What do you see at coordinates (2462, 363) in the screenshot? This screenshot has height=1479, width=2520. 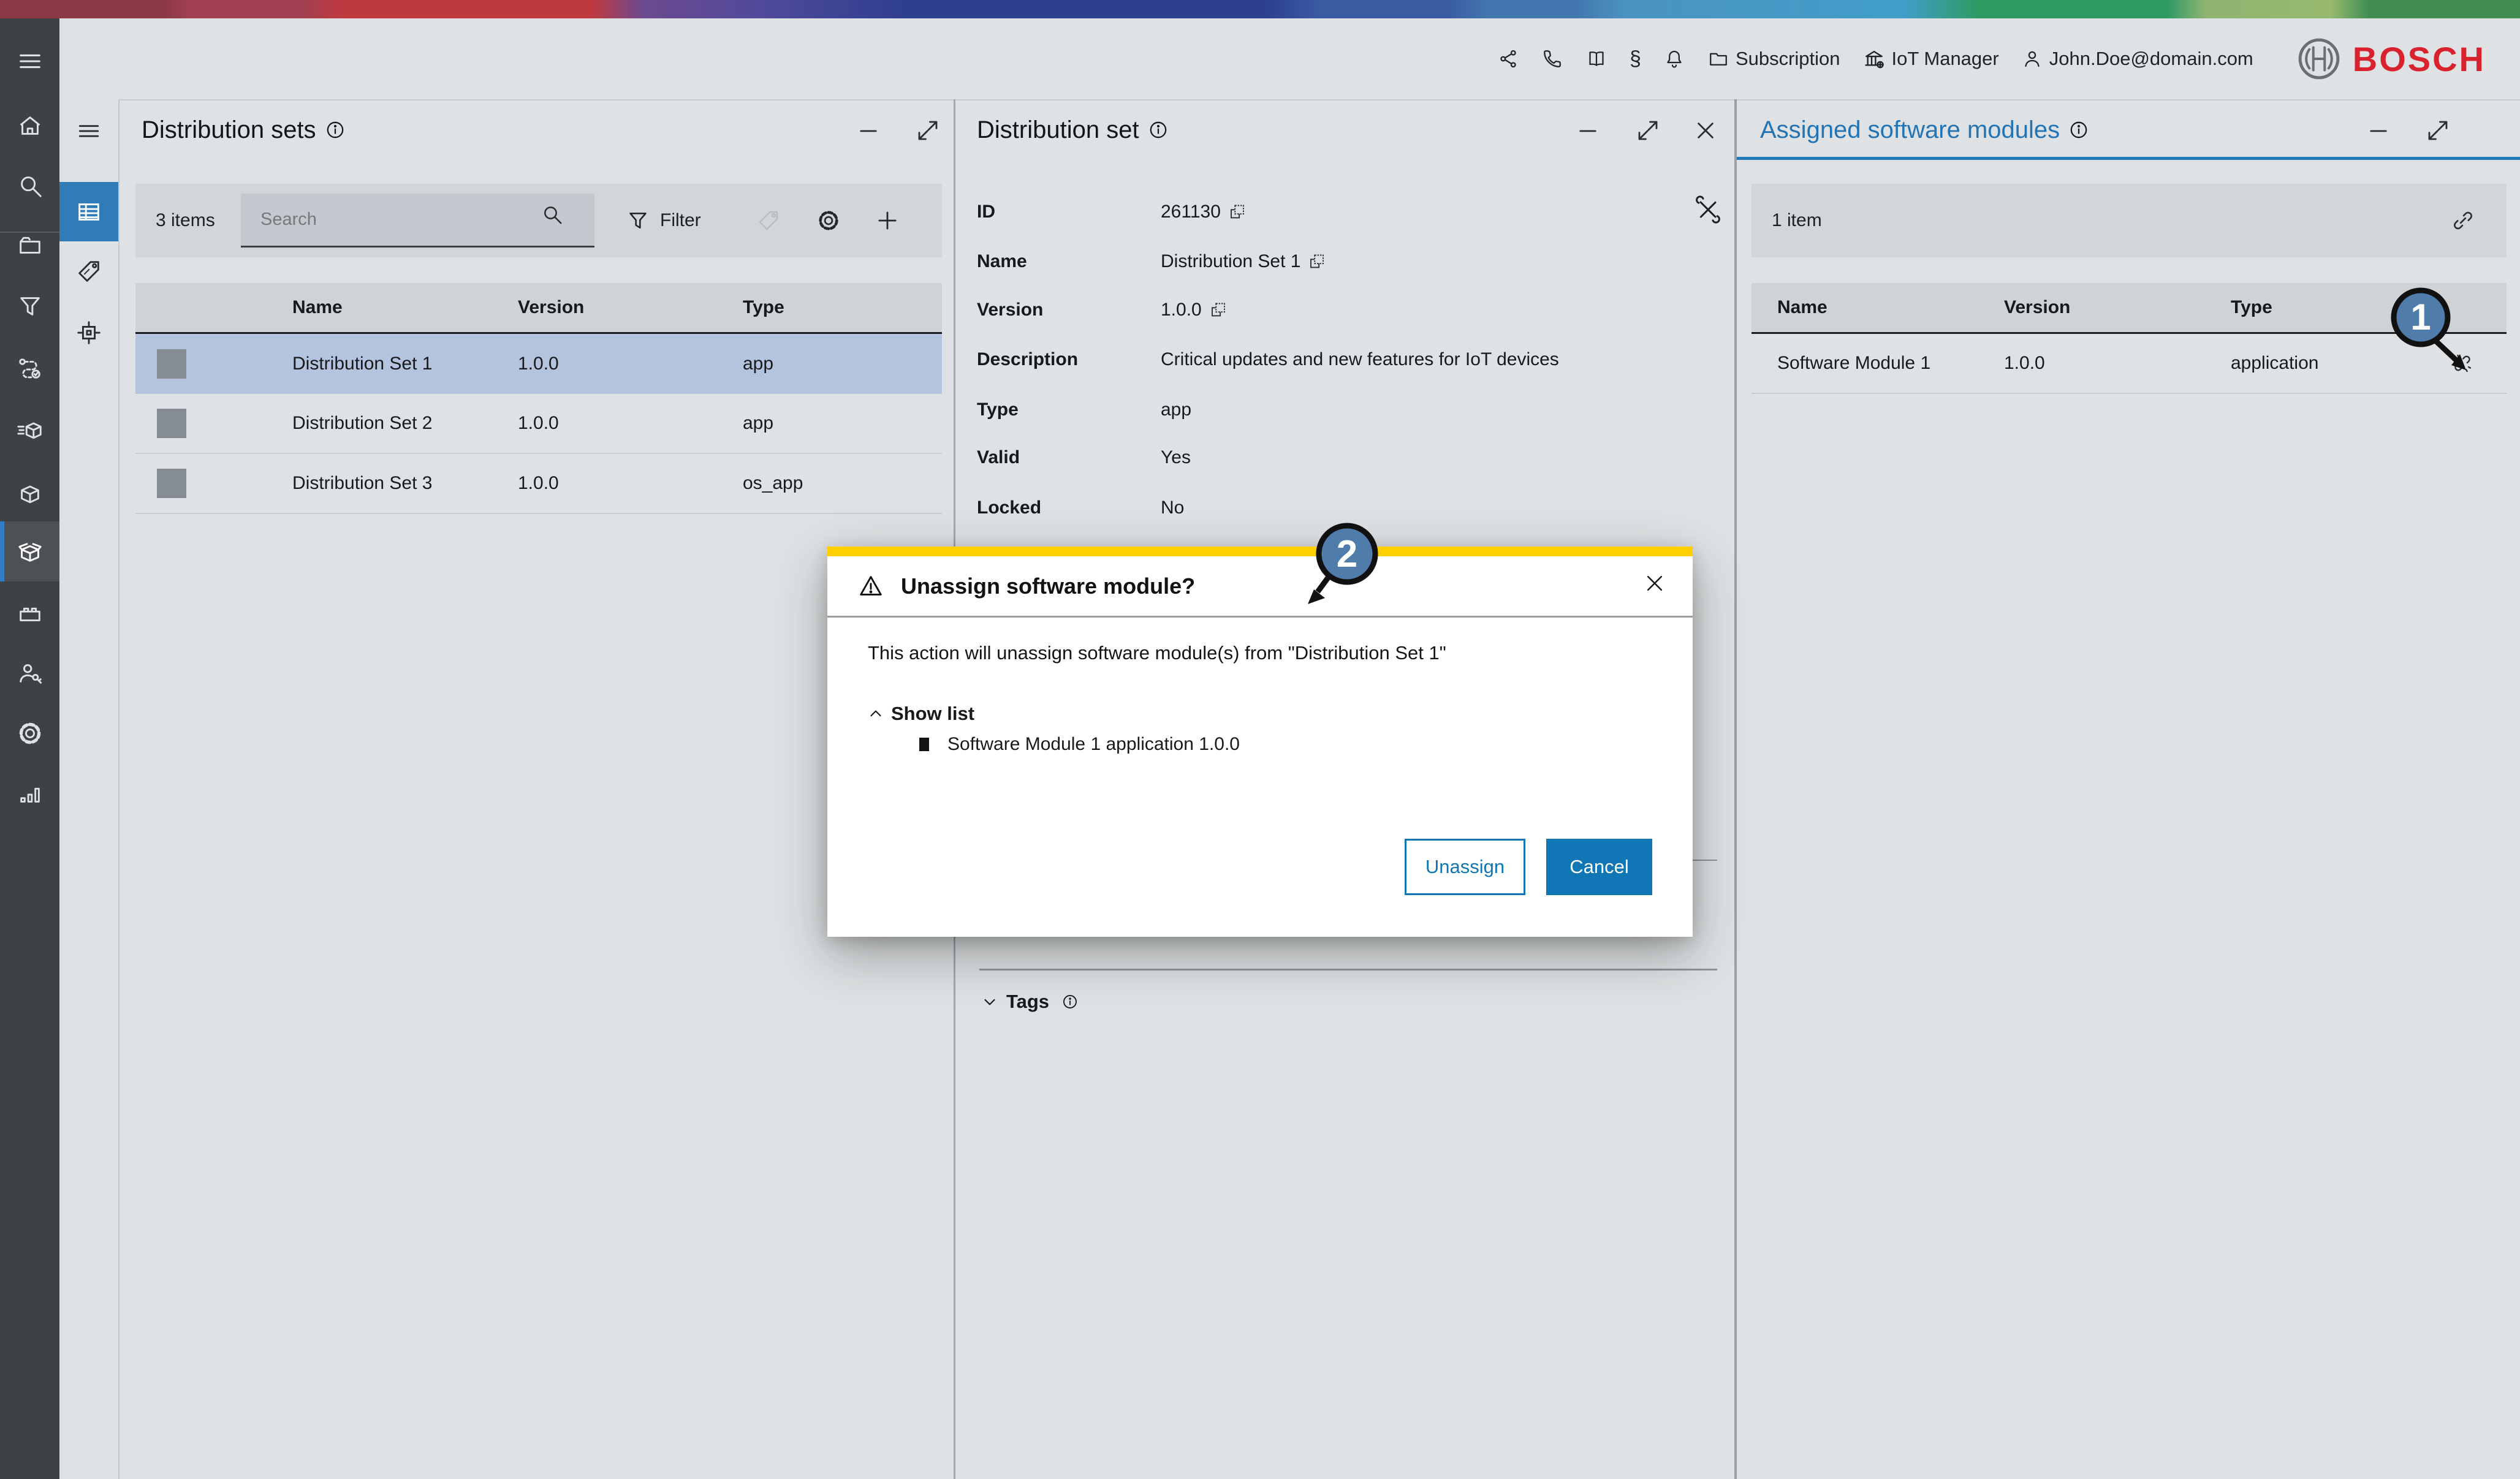 I see `unlink-unassign-icon` at bounding box center [2462, 363].